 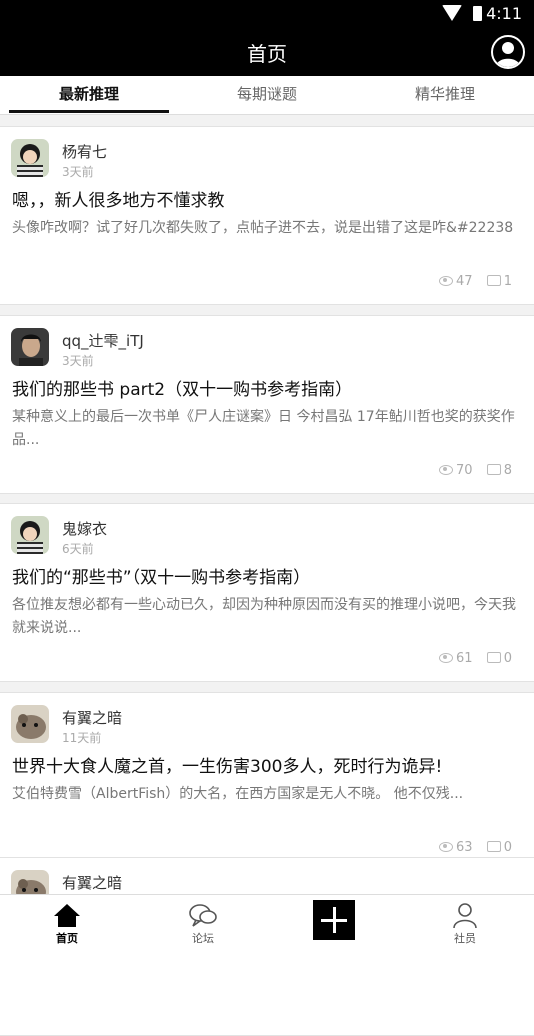 I want to click on comment-count: 1, so click(x=507, y=281).